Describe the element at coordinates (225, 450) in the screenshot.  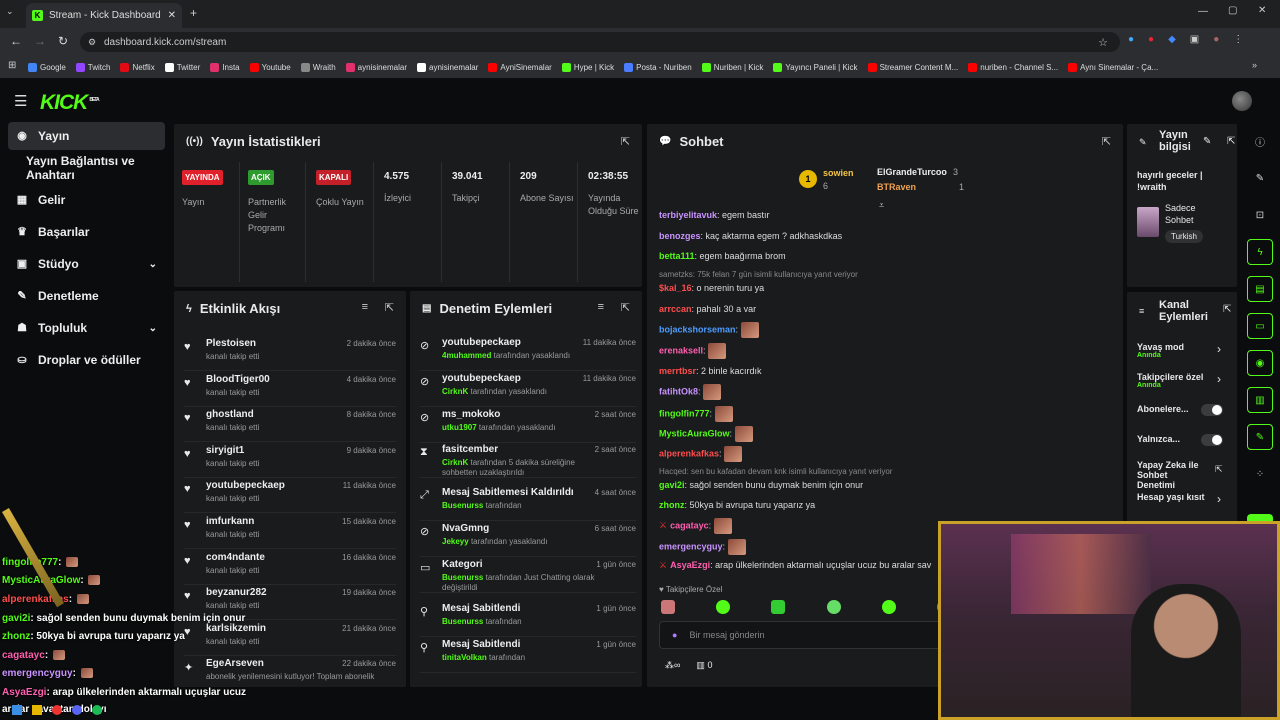
I see `activity-username: siryigit1` at that location.